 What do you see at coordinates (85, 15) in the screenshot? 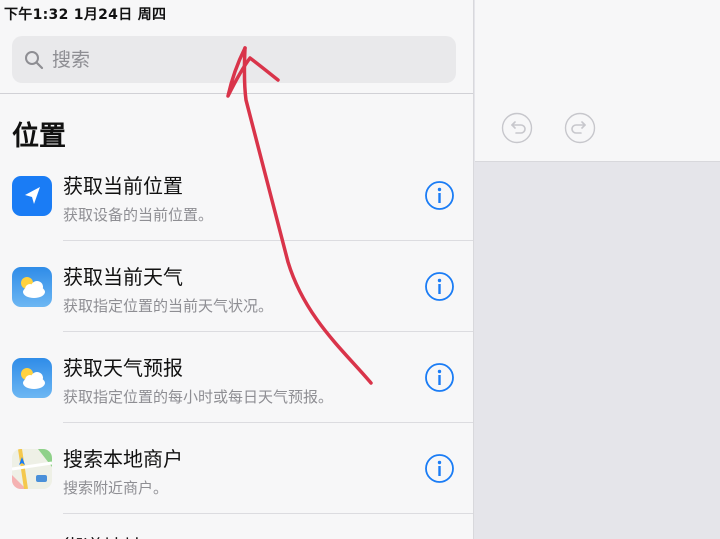
I see `status-bar-time: 下午1:32 1月24日 周四` at bounding box center [85, 15].